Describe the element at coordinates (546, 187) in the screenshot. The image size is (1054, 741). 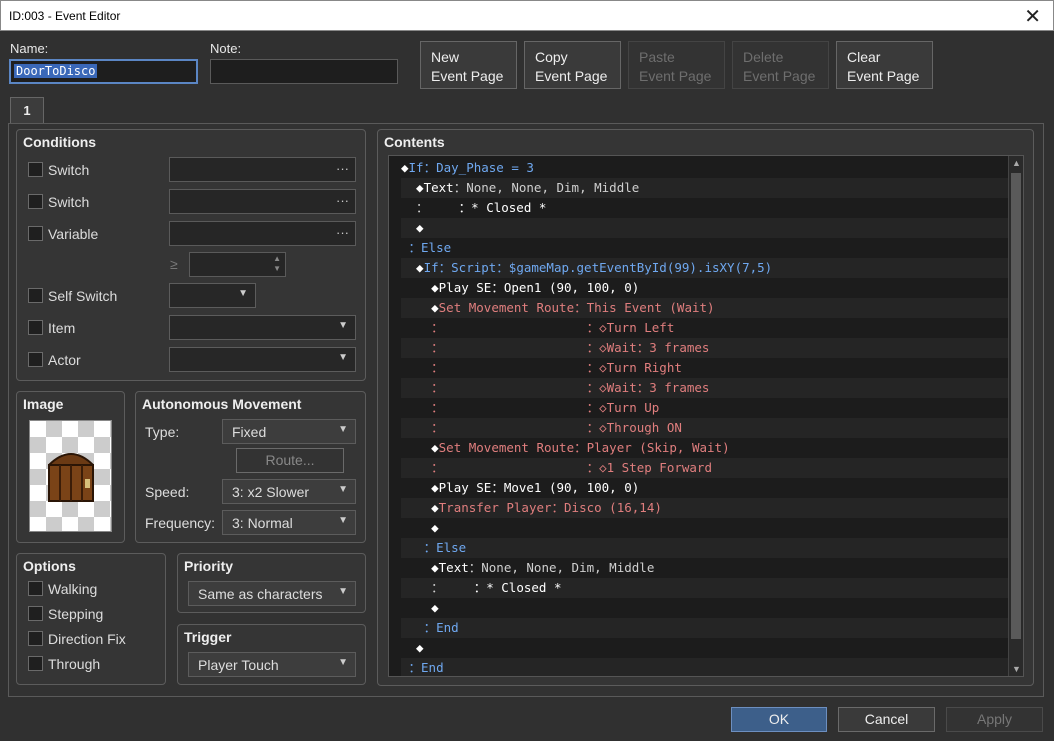
I see `command-text: ：None, None, Dim, Middle` at that location.